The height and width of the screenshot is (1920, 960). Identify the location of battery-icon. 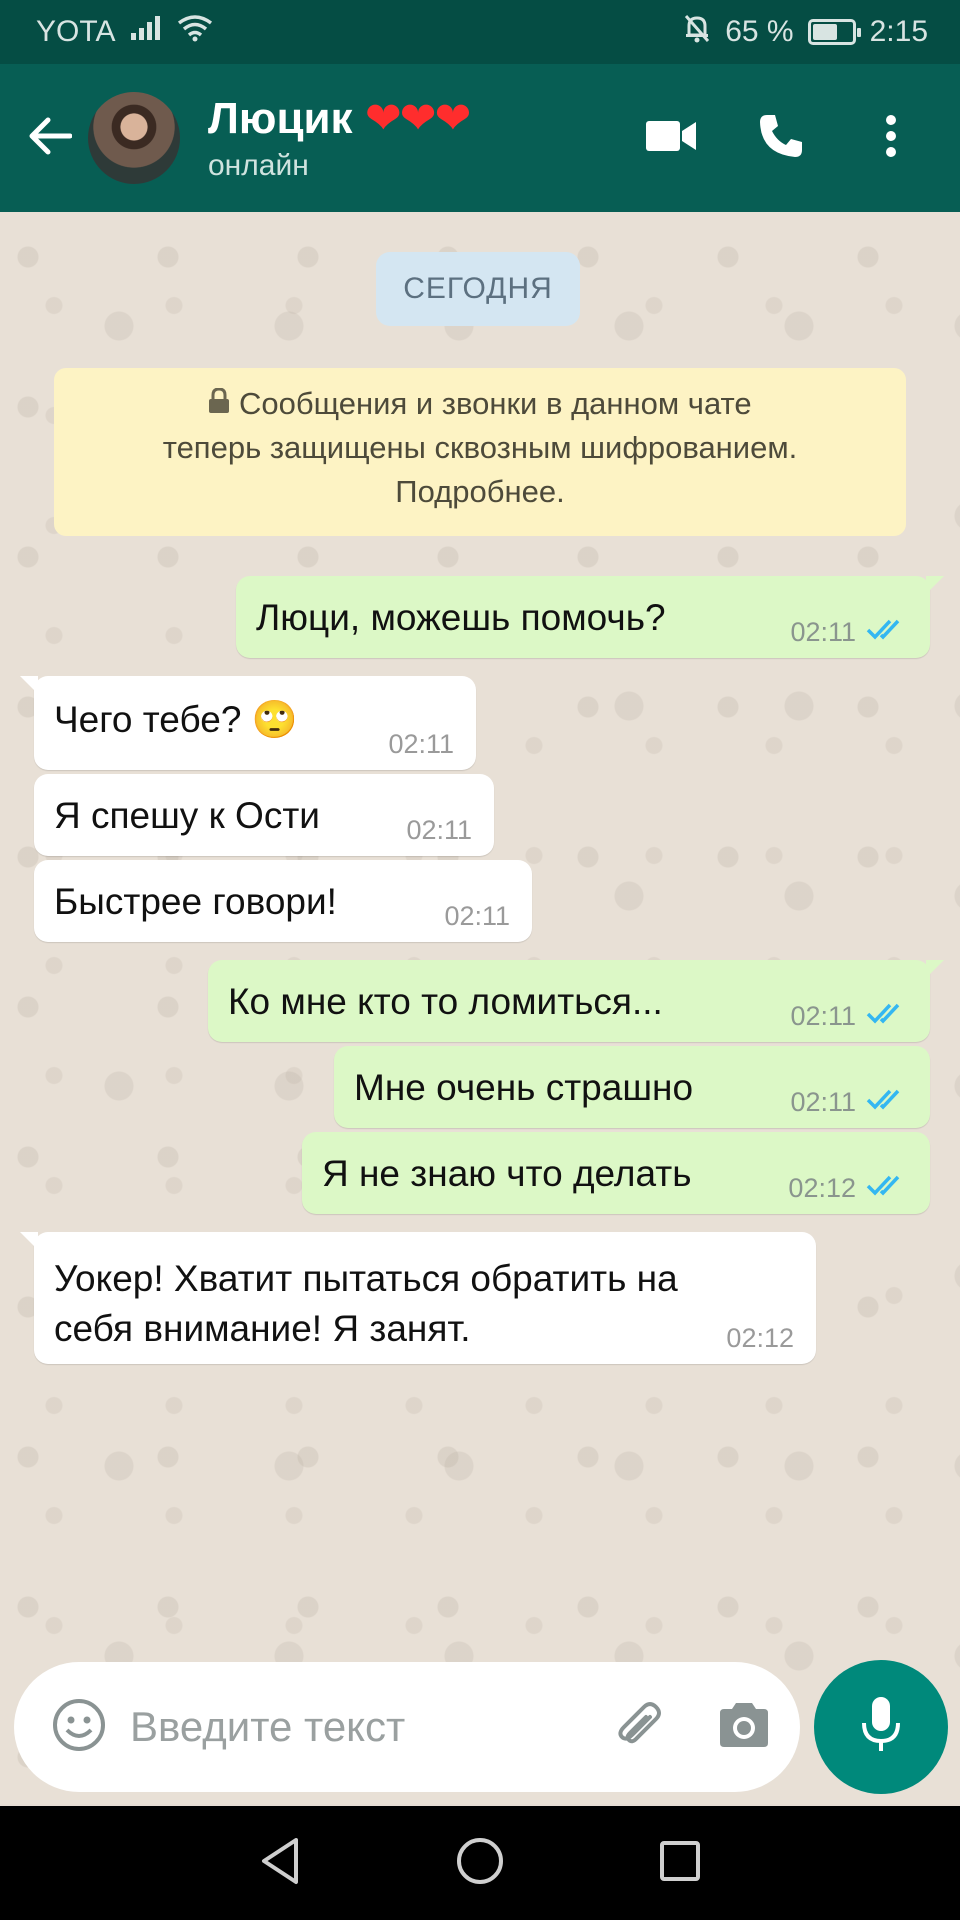
(834, 32).